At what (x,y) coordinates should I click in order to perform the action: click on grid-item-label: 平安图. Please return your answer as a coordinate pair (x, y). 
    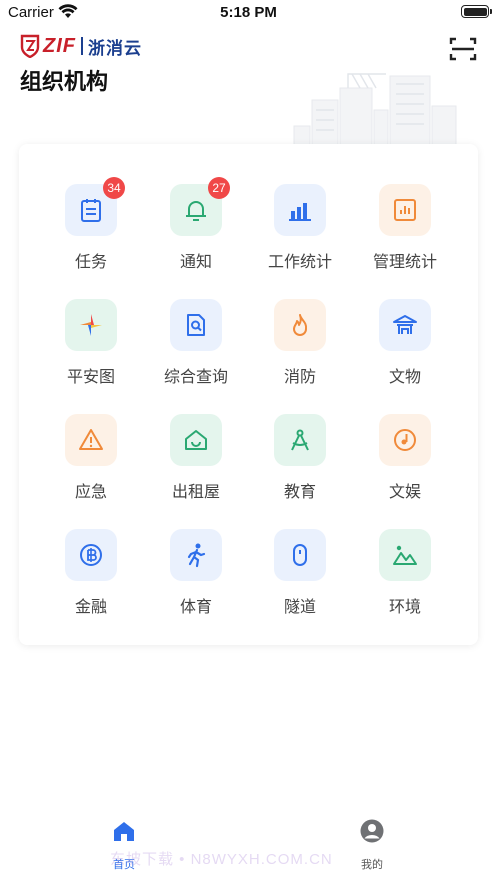
    Looking at the image, I should click on (90, 376).